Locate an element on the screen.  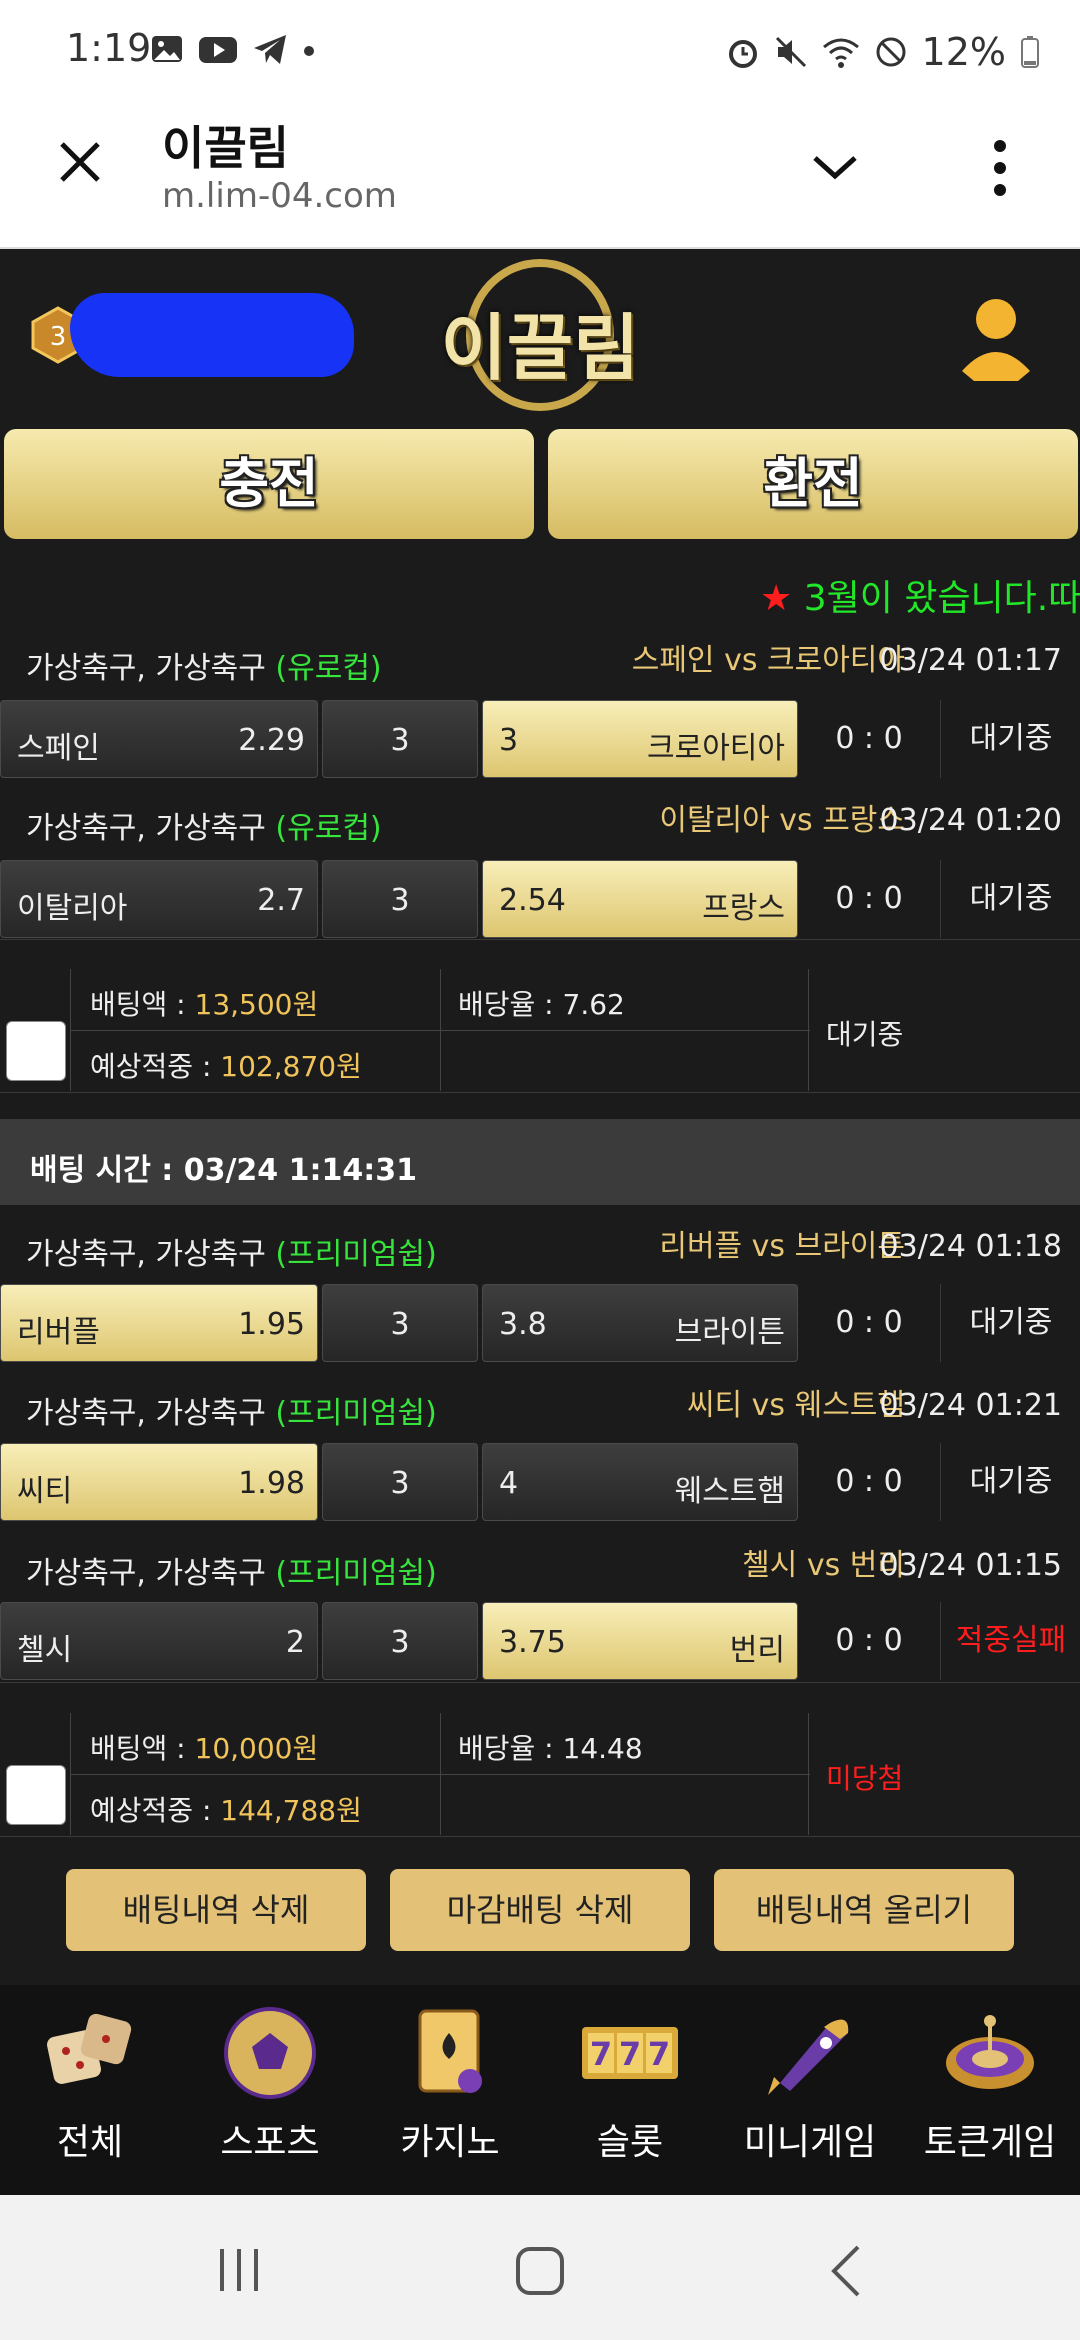
bet-row: 리버플 1.95 3 3.8 브라이튼 0 : 0 대기중 is located at coordinates (540, 1324).